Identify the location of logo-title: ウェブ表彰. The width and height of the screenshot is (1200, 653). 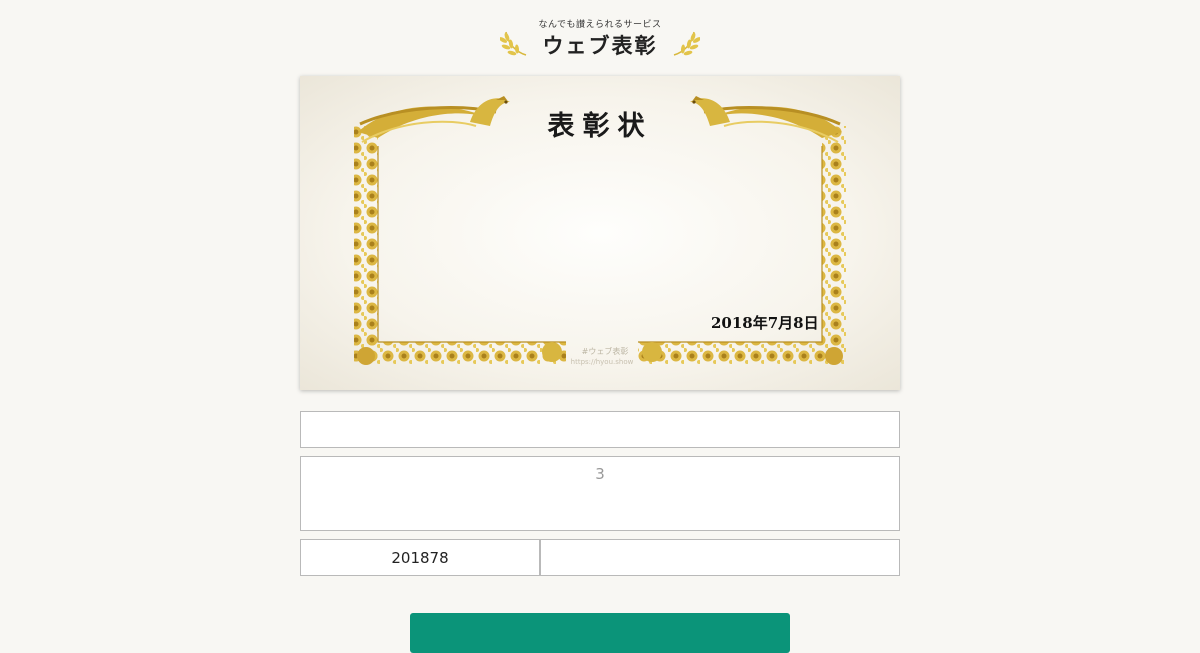
(600, 45).